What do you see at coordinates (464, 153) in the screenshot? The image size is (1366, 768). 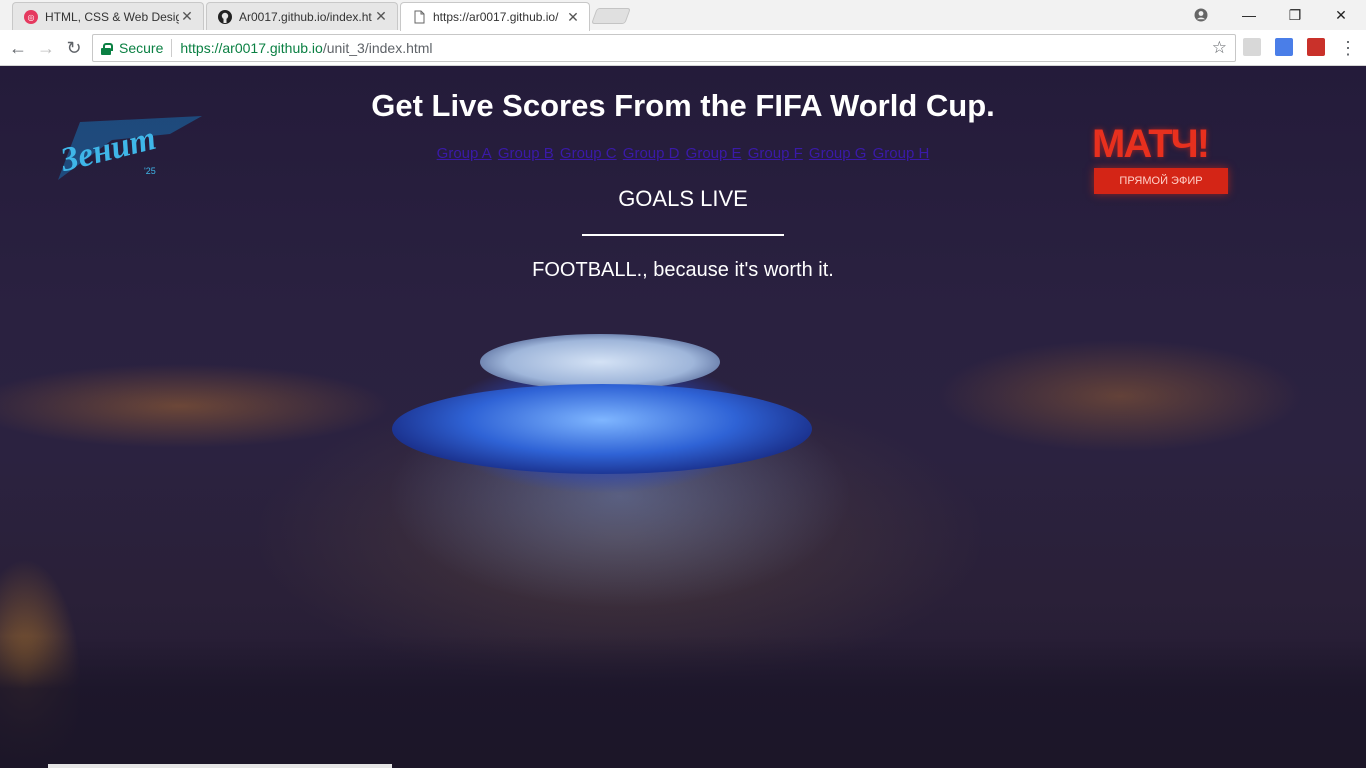 I see `group-a-link: Group A` at bounding box center [464, 153].